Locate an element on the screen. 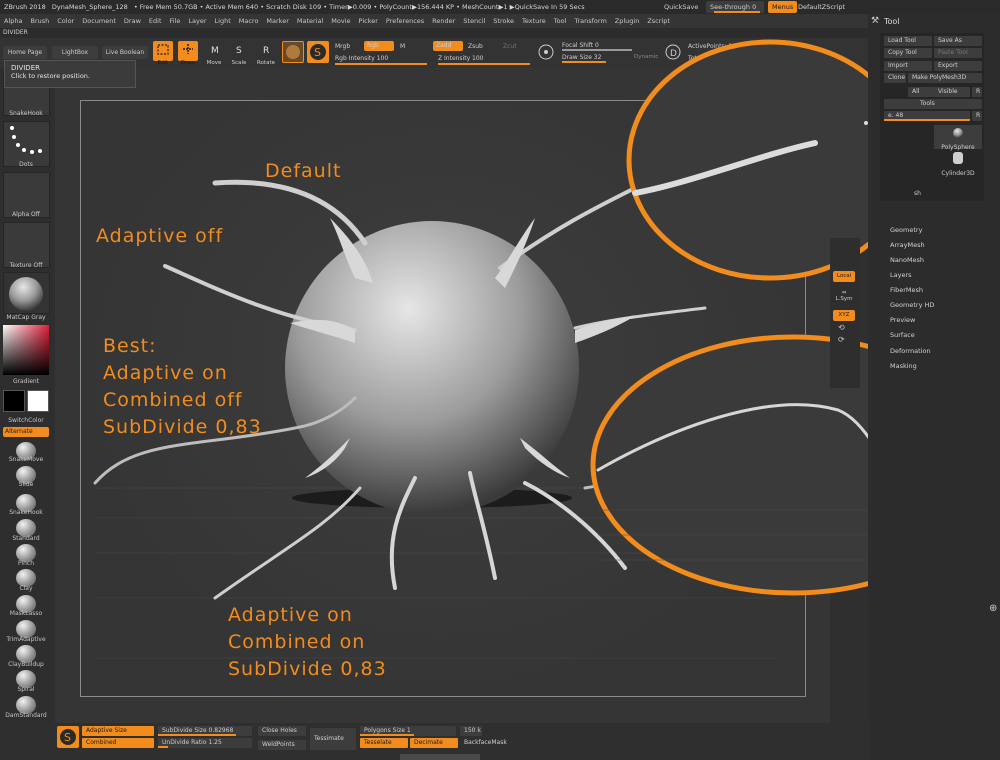  focal-shift-slider: Focal Shift 0 is located at coordinates (580, 45).